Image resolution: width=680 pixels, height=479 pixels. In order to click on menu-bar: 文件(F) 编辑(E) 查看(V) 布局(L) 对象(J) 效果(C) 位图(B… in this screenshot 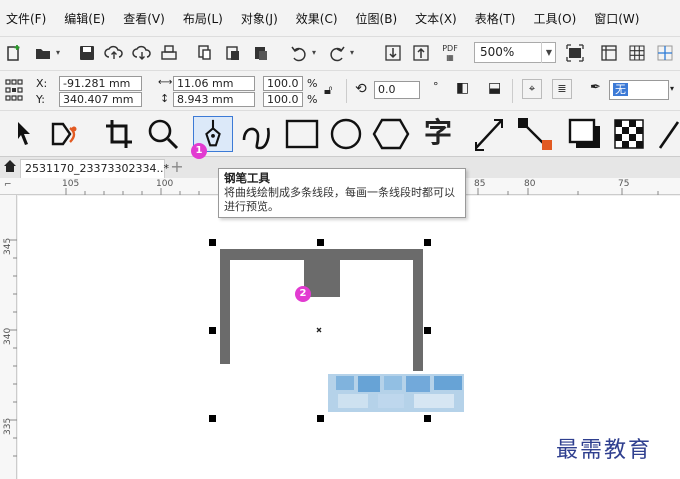, I will do `click(340, 18)`.